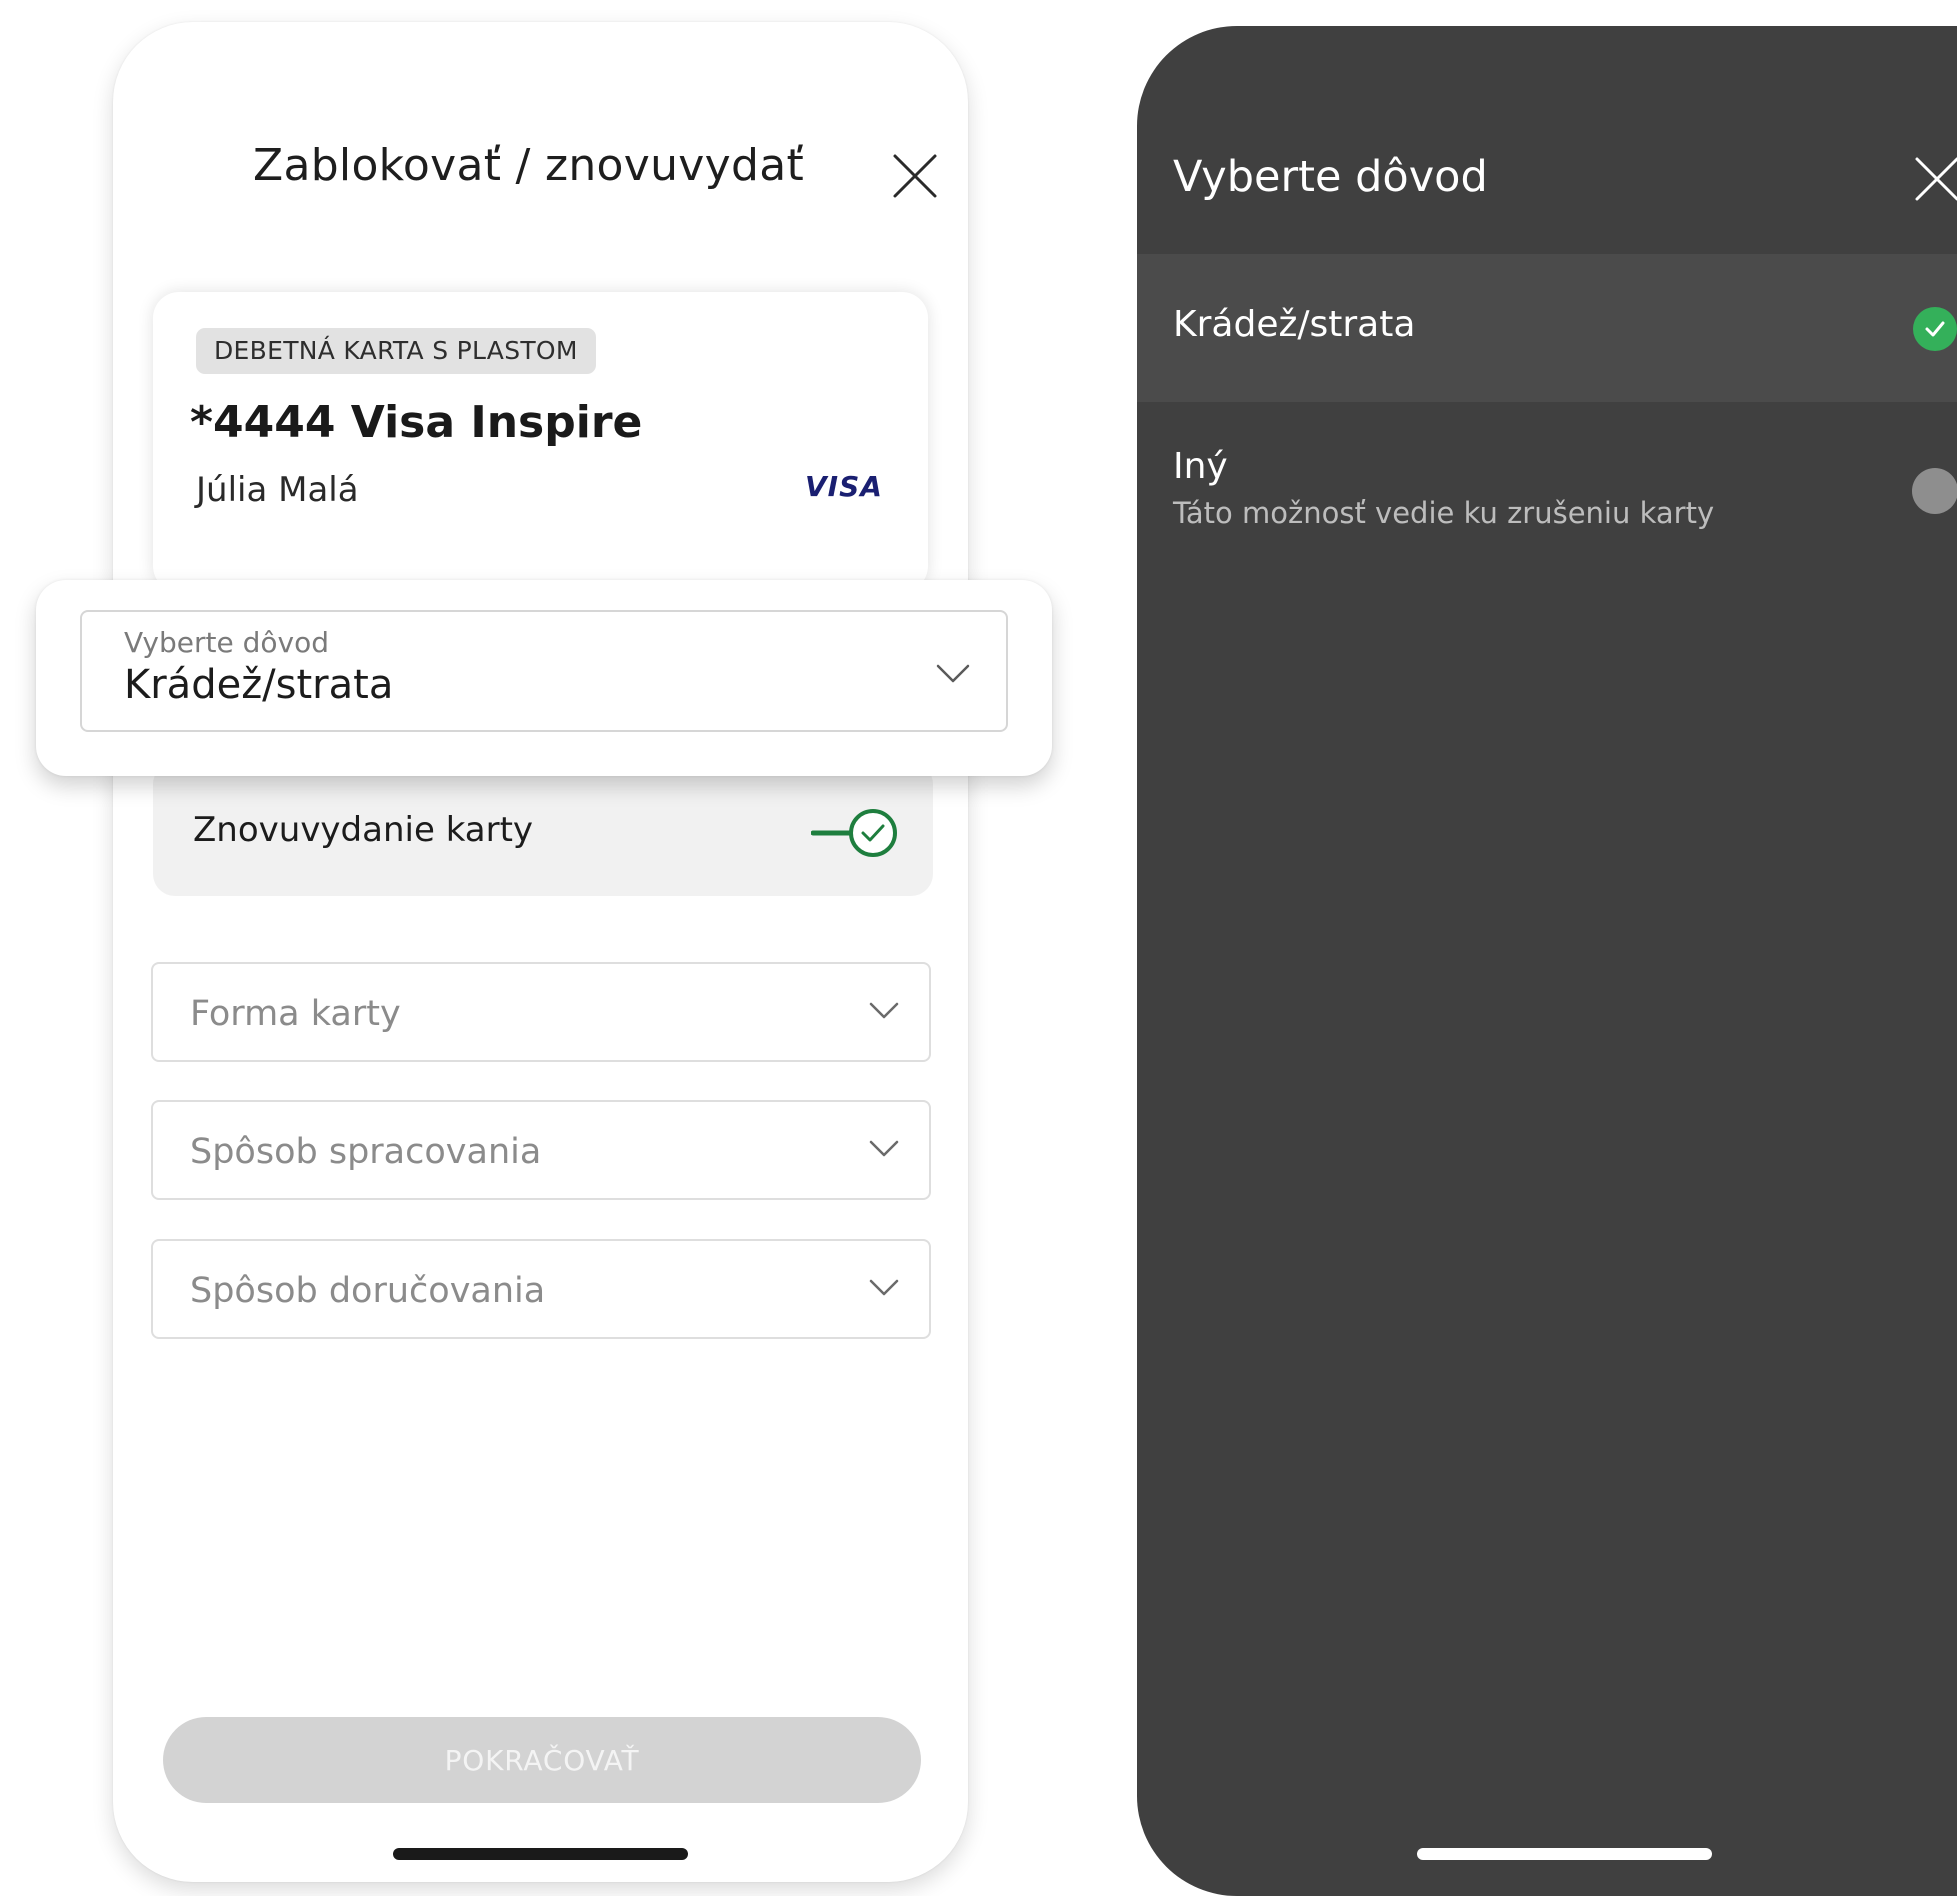  What do you see at coordinates (1934, 329) in the screenshot?
I see `check-circle-icon` at bounding box center [1934, 329].